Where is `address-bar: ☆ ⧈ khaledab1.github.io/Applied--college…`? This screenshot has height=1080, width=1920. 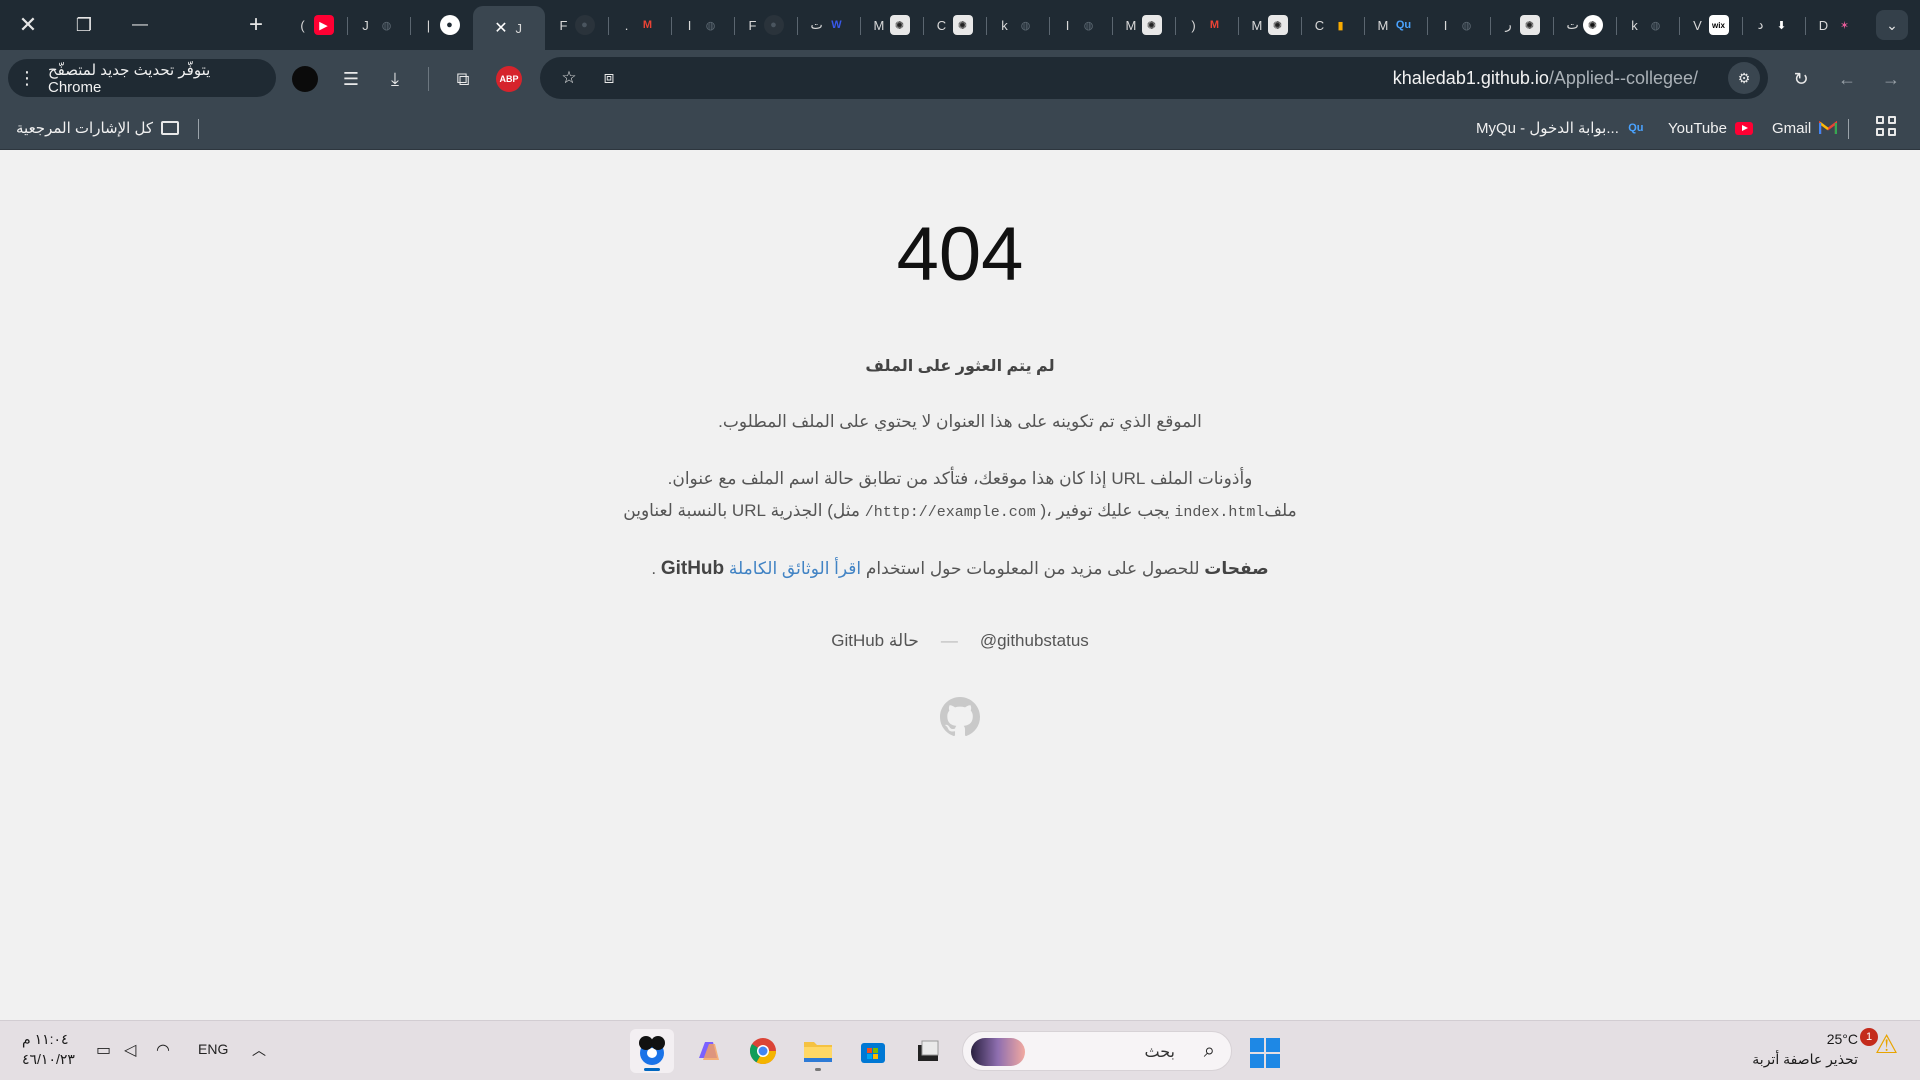
address-bar: ☆ ⧈ khaledab1.github.io/Applied--college… is located at coordinates (1154, 78).